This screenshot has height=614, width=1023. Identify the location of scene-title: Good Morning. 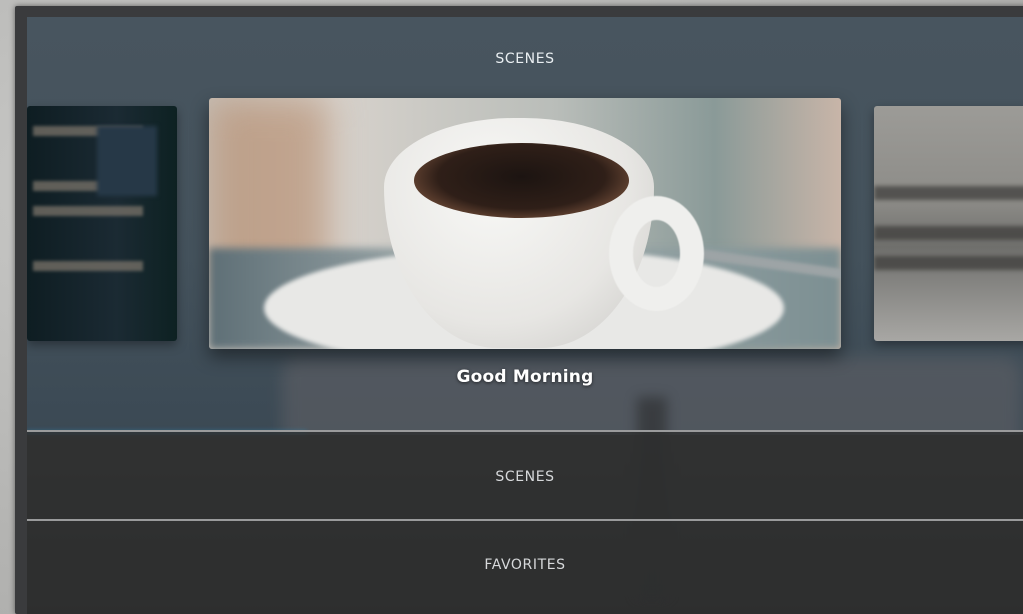
(525, 377).